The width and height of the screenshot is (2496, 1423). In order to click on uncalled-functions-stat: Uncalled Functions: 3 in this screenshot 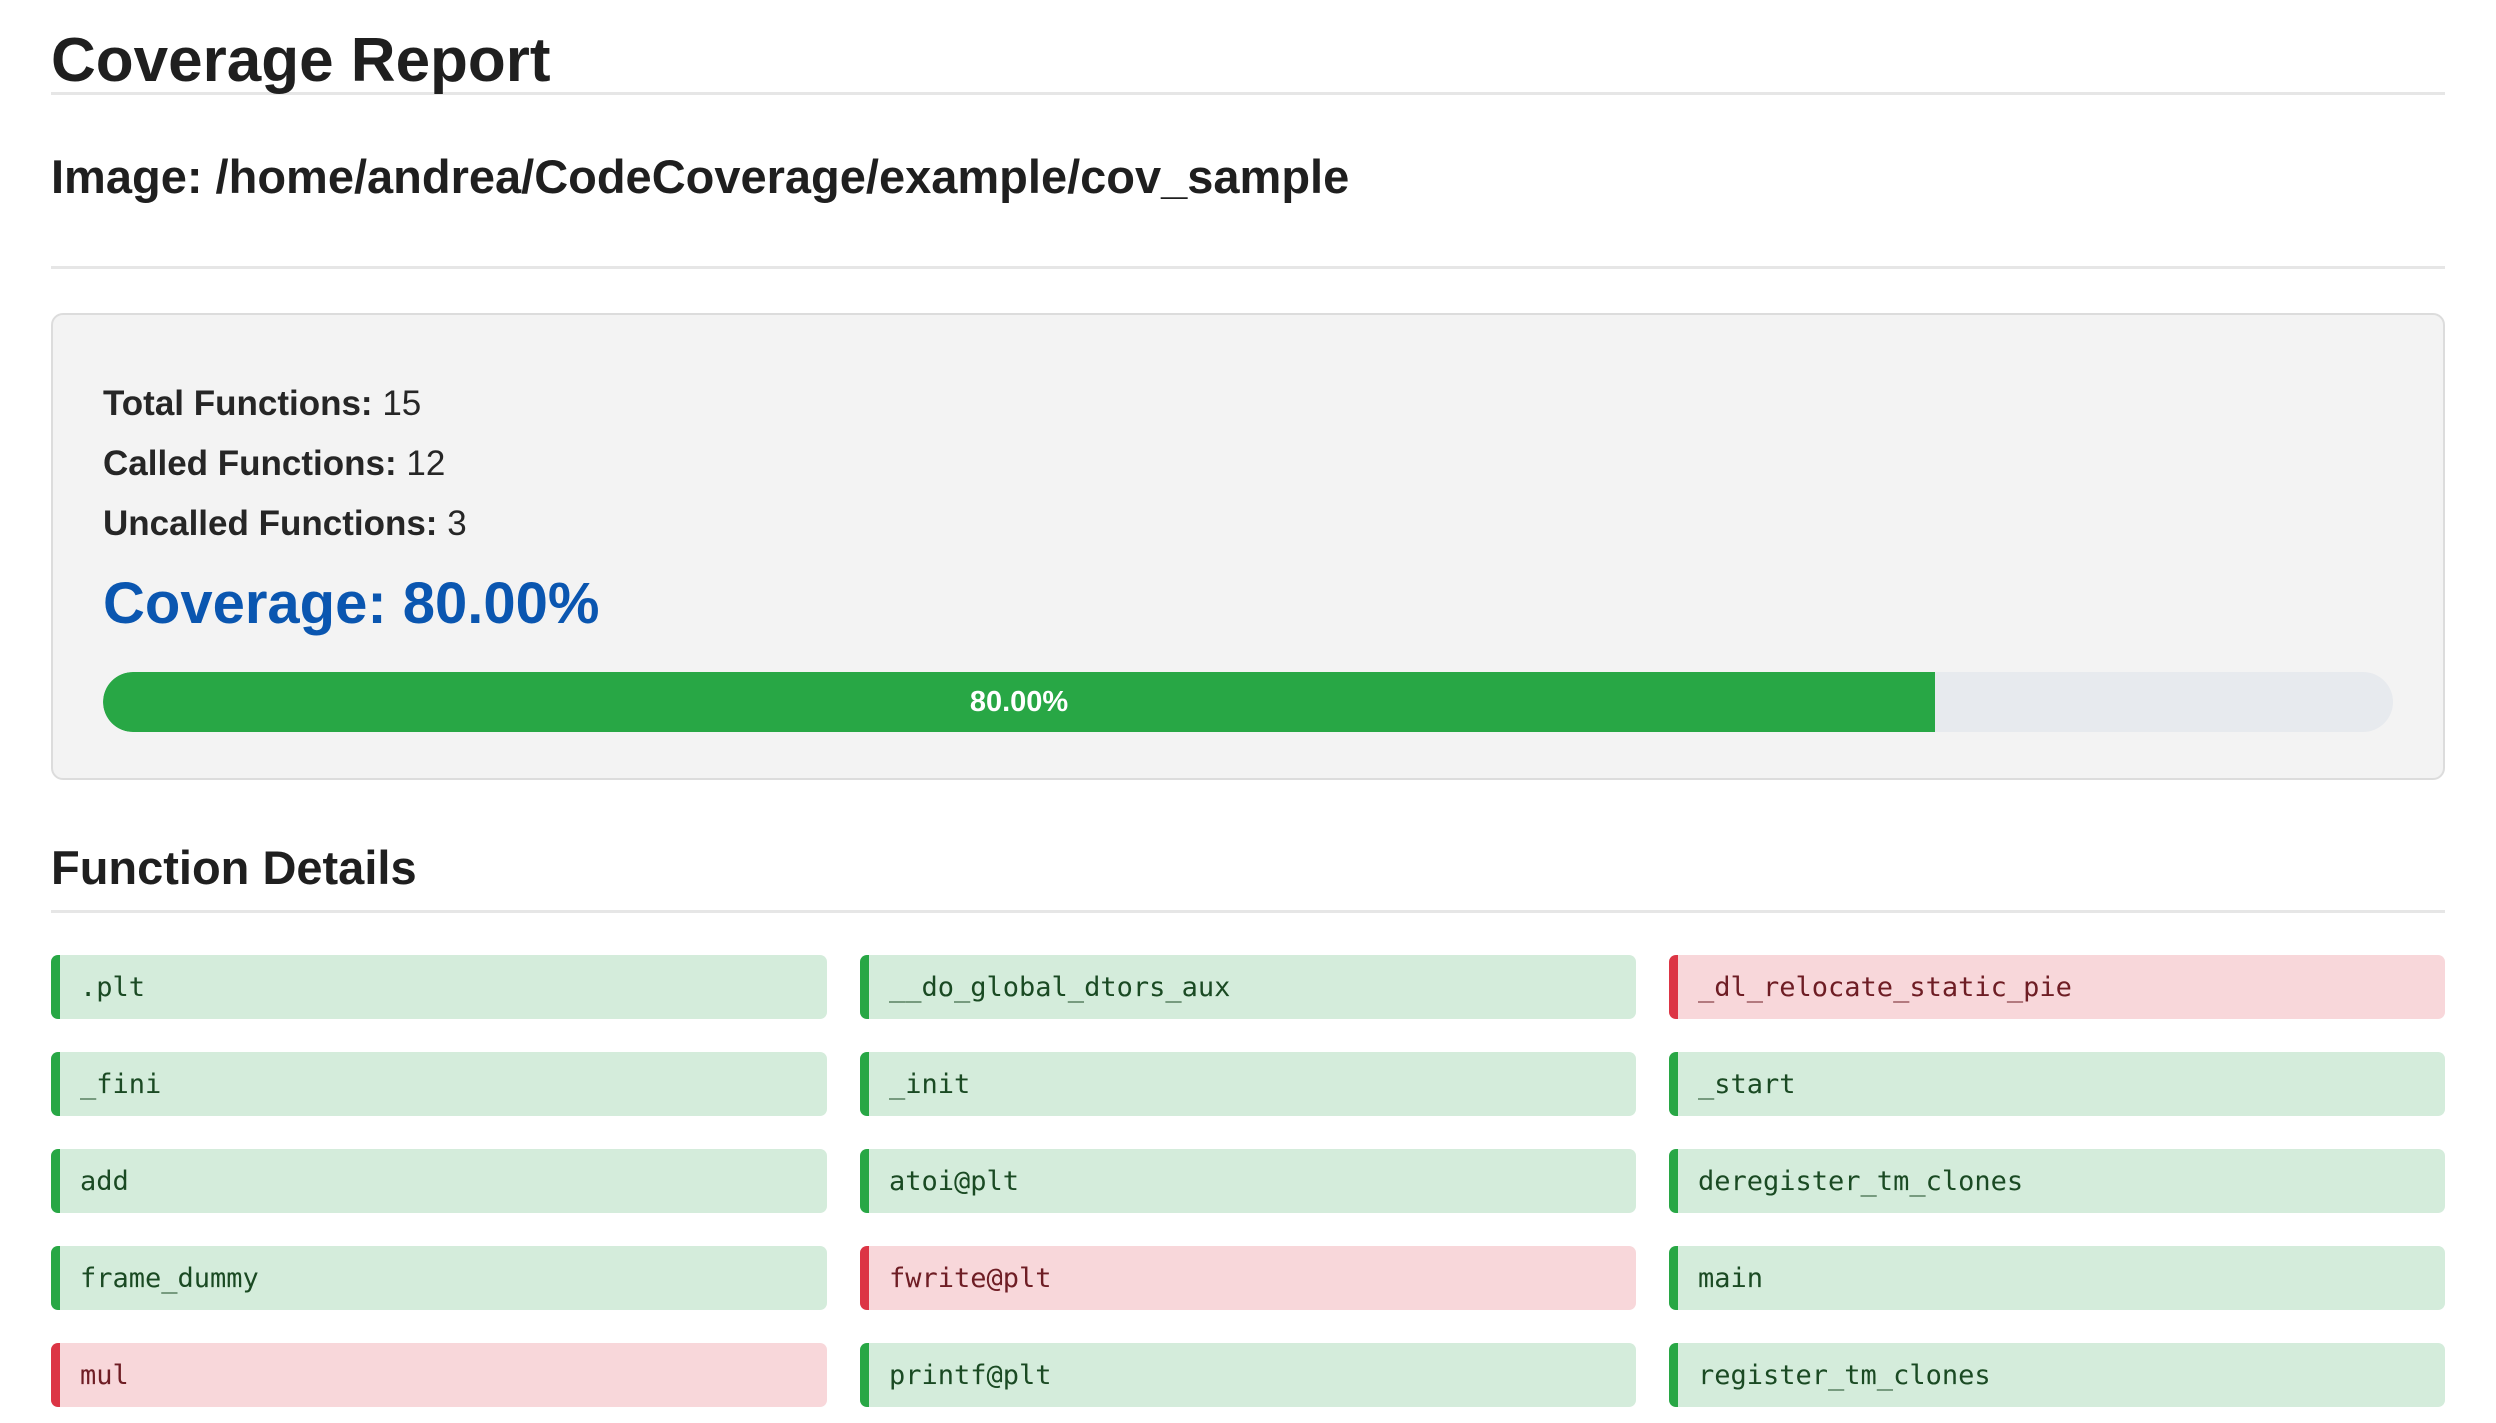, I will do `click(285, 524)`.